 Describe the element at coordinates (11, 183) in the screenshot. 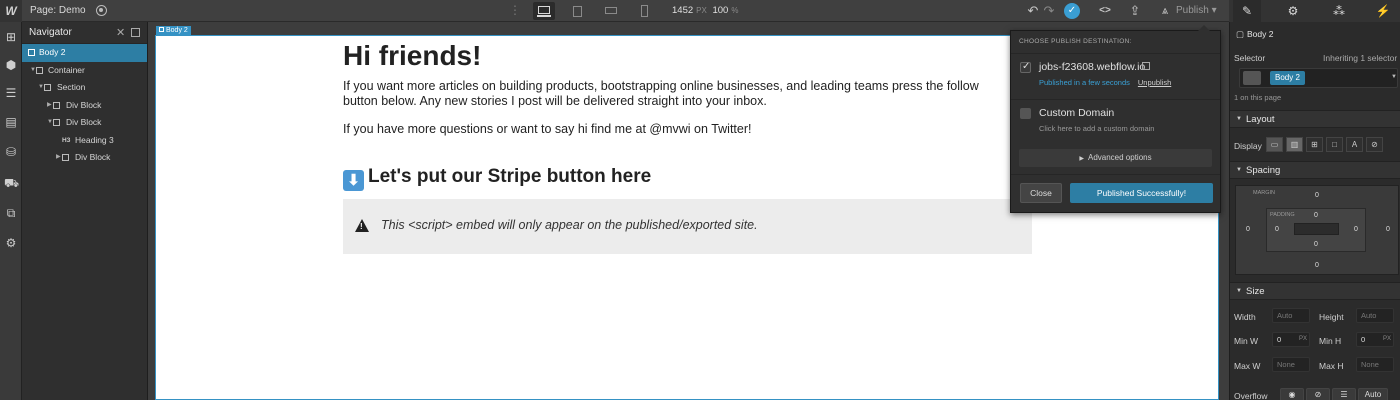

I see `ecommerce-cart-icon: ⛟` at that location.